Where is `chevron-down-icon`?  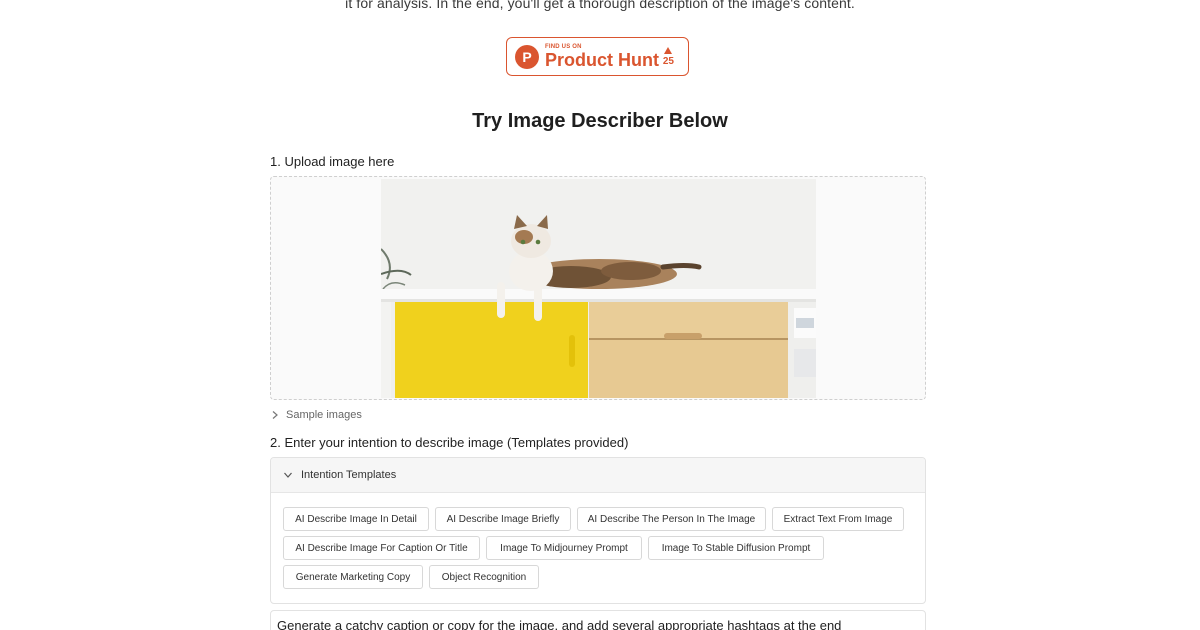 chevron-down-icon is located at coordinates (288, 475).